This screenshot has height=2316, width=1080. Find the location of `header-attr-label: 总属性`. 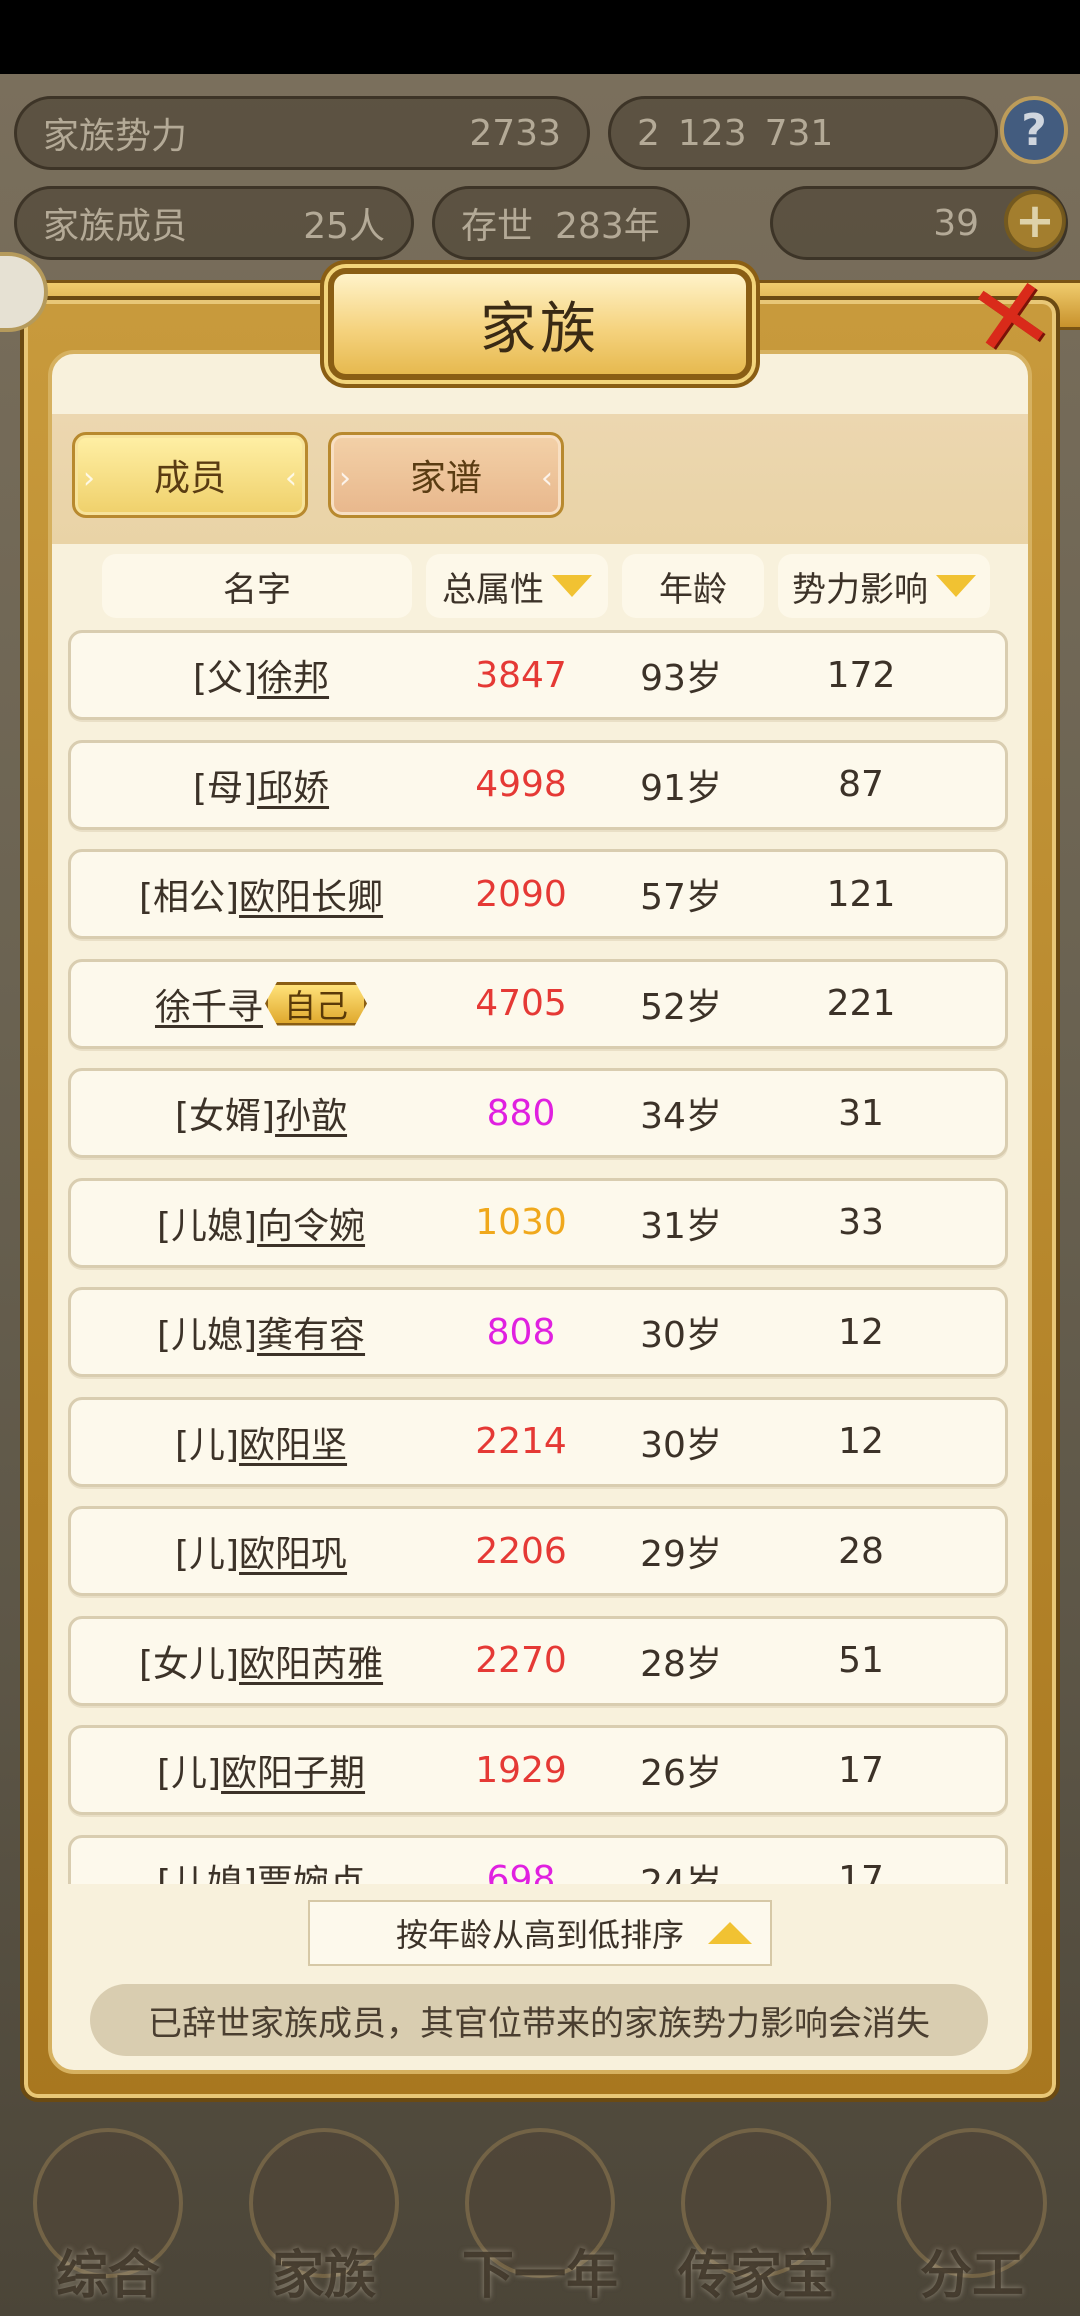

header-attr-label: 总属性 is located at coordinates (493, 589).